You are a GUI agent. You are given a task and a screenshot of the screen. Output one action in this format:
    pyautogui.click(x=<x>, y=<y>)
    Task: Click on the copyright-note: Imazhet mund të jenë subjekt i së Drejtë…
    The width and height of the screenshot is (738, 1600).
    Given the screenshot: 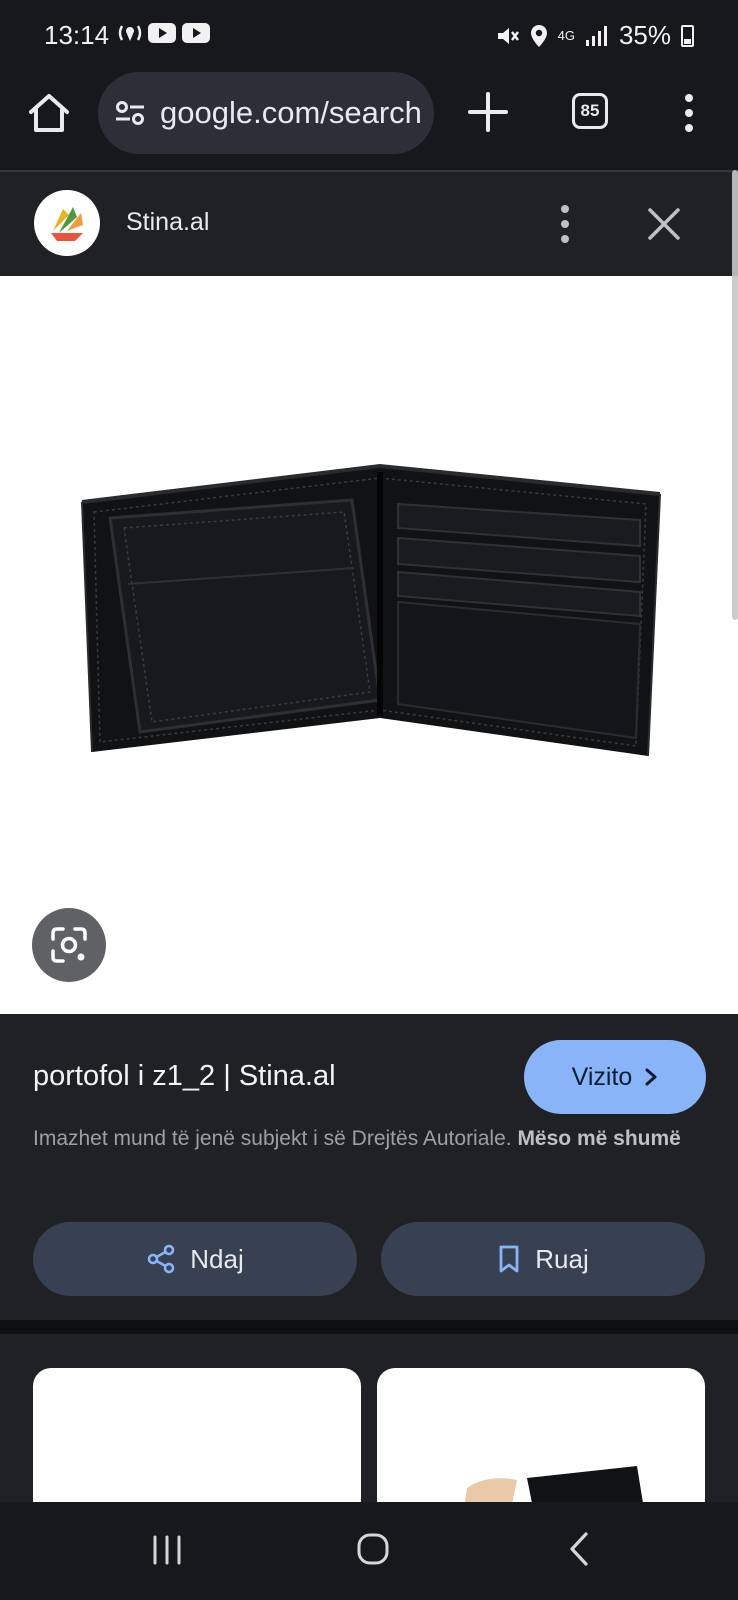 What is the action you would take?
    pyautogui.click(x=373, y=1139)
    